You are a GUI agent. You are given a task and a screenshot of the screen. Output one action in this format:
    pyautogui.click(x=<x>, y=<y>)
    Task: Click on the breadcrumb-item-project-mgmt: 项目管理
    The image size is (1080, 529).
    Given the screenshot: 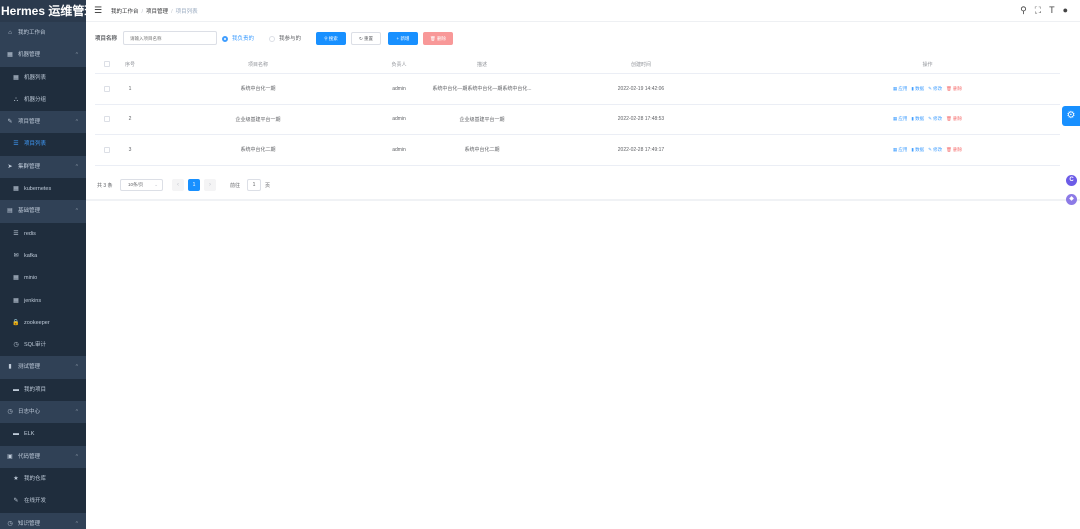 What is the action you would take?
    pyautogui.click(x=157, y=12)
    